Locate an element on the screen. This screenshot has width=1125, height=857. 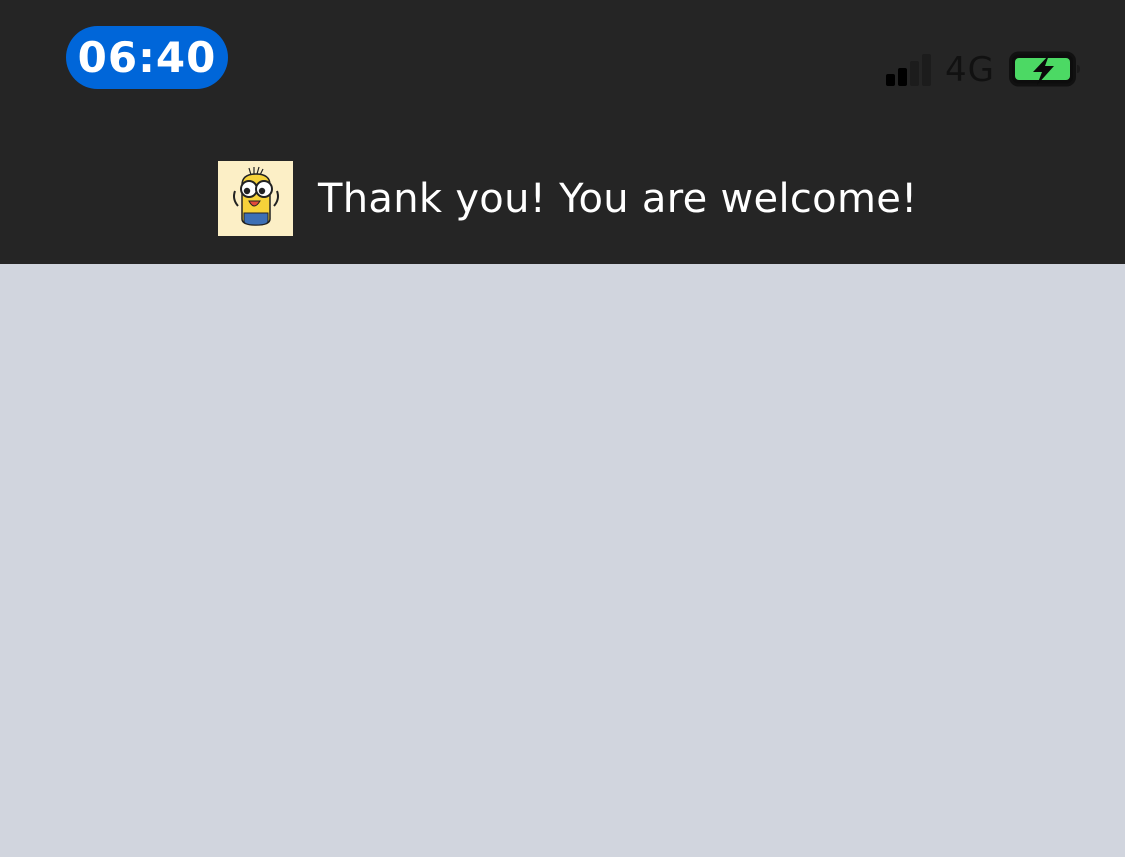
notification-banner: Thank you! You are welcome! is located at coordinates (567, 198).